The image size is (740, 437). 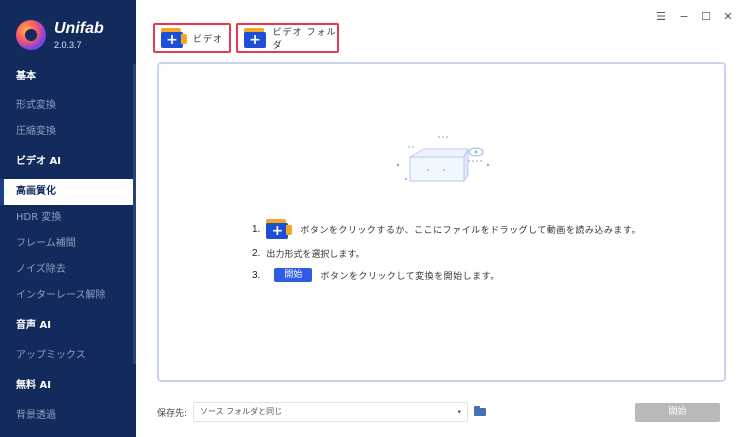 I want to click on instruction-step-2: 2. 出力形式を選択します。, so click(x=308, y=254).